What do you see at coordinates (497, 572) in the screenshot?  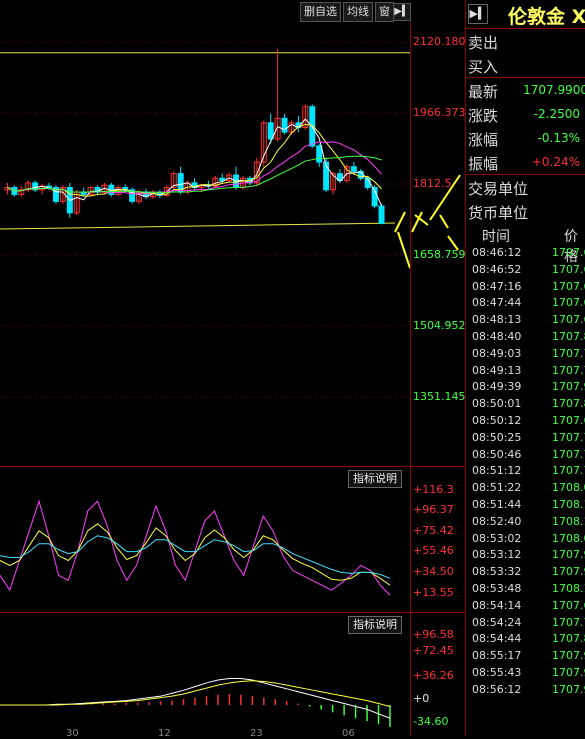 I see `trade-time: 08:53:32` at bounding box center [497, 572].